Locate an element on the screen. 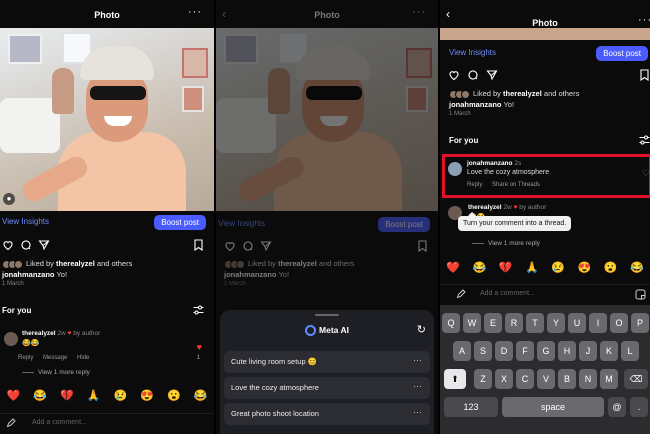 The image size is (650, 434). backspace-key: ⌫ is located at coordinates (636, 379).